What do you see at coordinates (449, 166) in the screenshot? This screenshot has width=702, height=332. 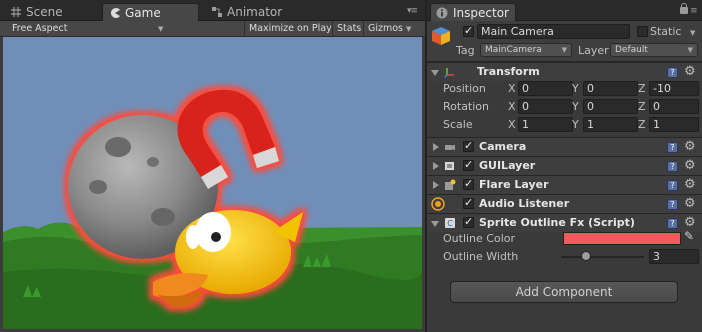 I see `guilayer-icon` at bounding box center [449, 166].